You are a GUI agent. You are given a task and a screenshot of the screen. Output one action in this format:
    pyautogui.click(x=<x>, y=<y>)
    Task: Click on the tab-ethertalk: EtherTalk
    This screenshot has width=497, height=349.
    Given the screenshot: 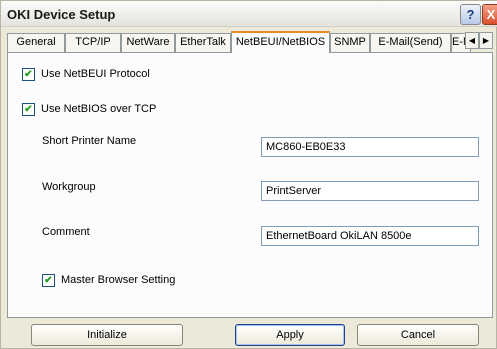 What is the action you would take?
    pyautogui.click(x=203, y=42)
    